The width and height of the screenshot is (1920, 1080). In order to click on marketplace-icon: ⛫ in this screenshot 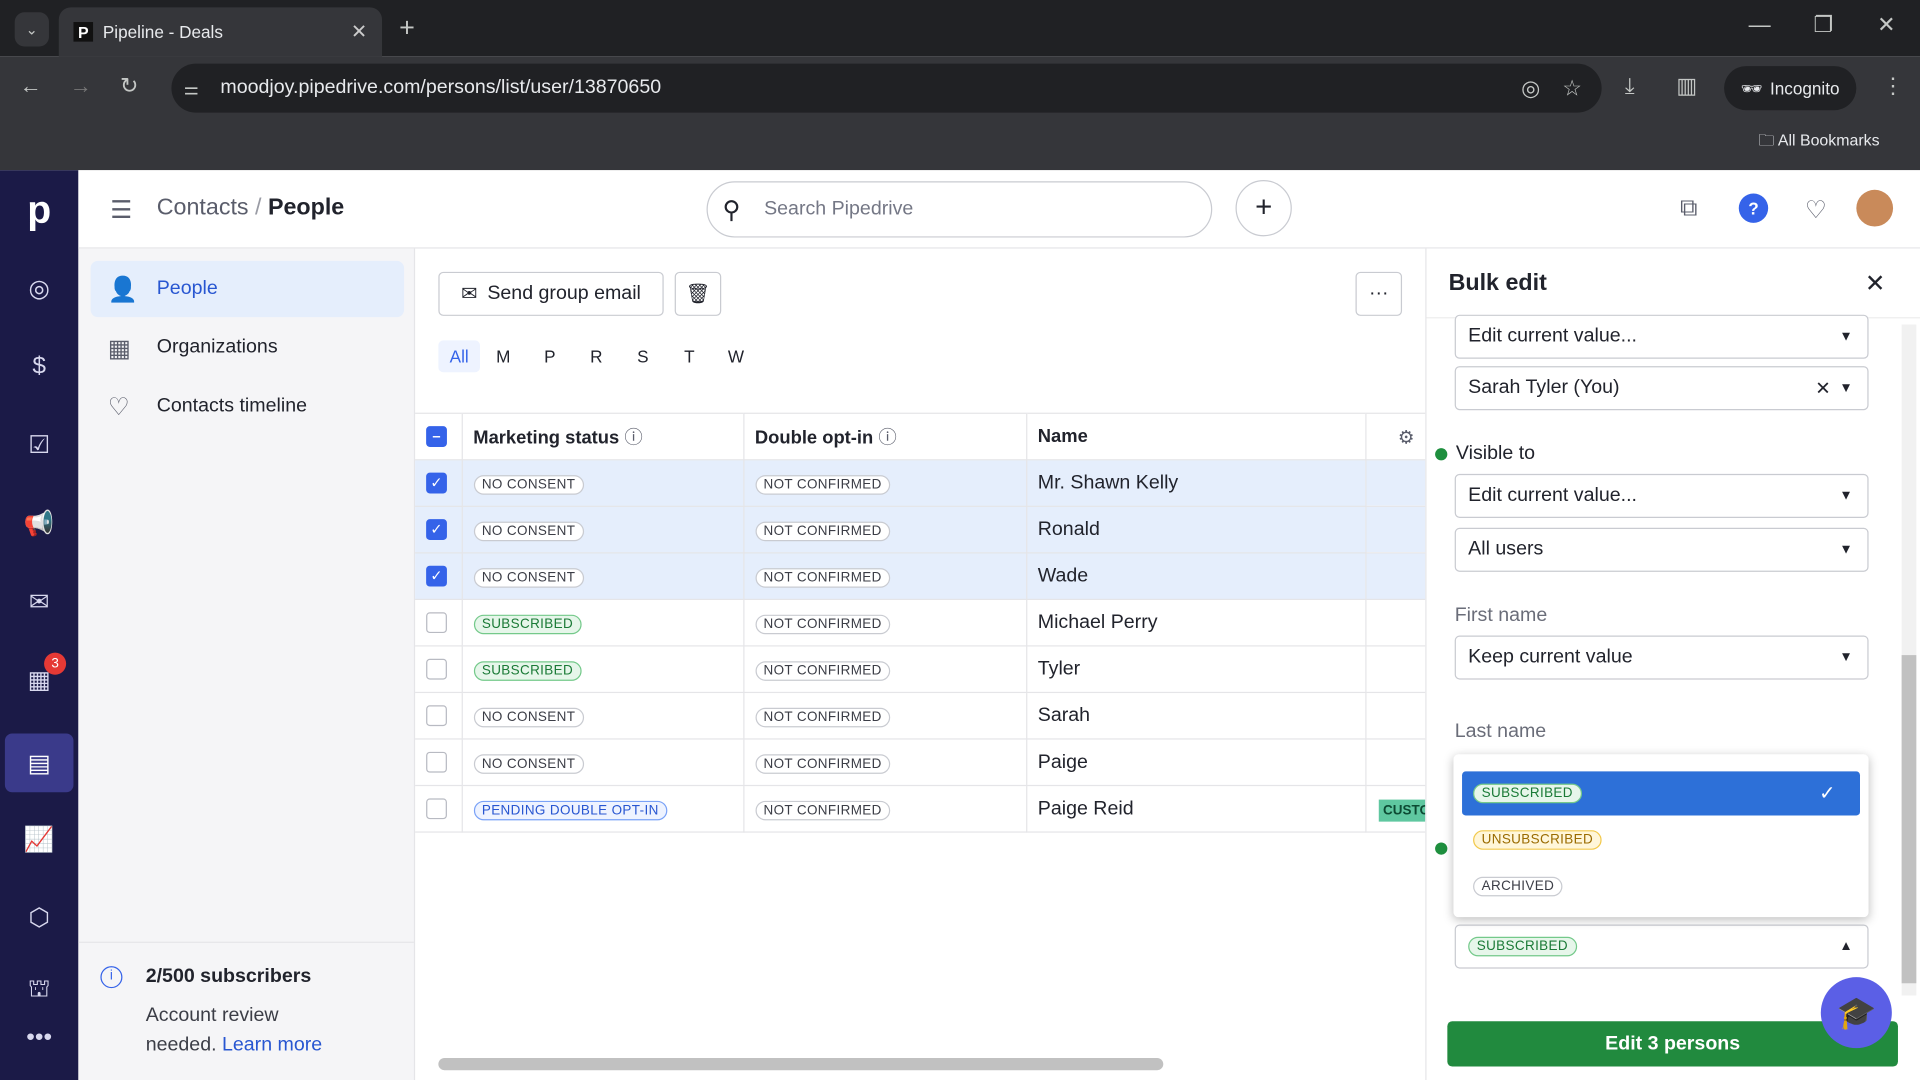, I will do `click(39, 990)`.